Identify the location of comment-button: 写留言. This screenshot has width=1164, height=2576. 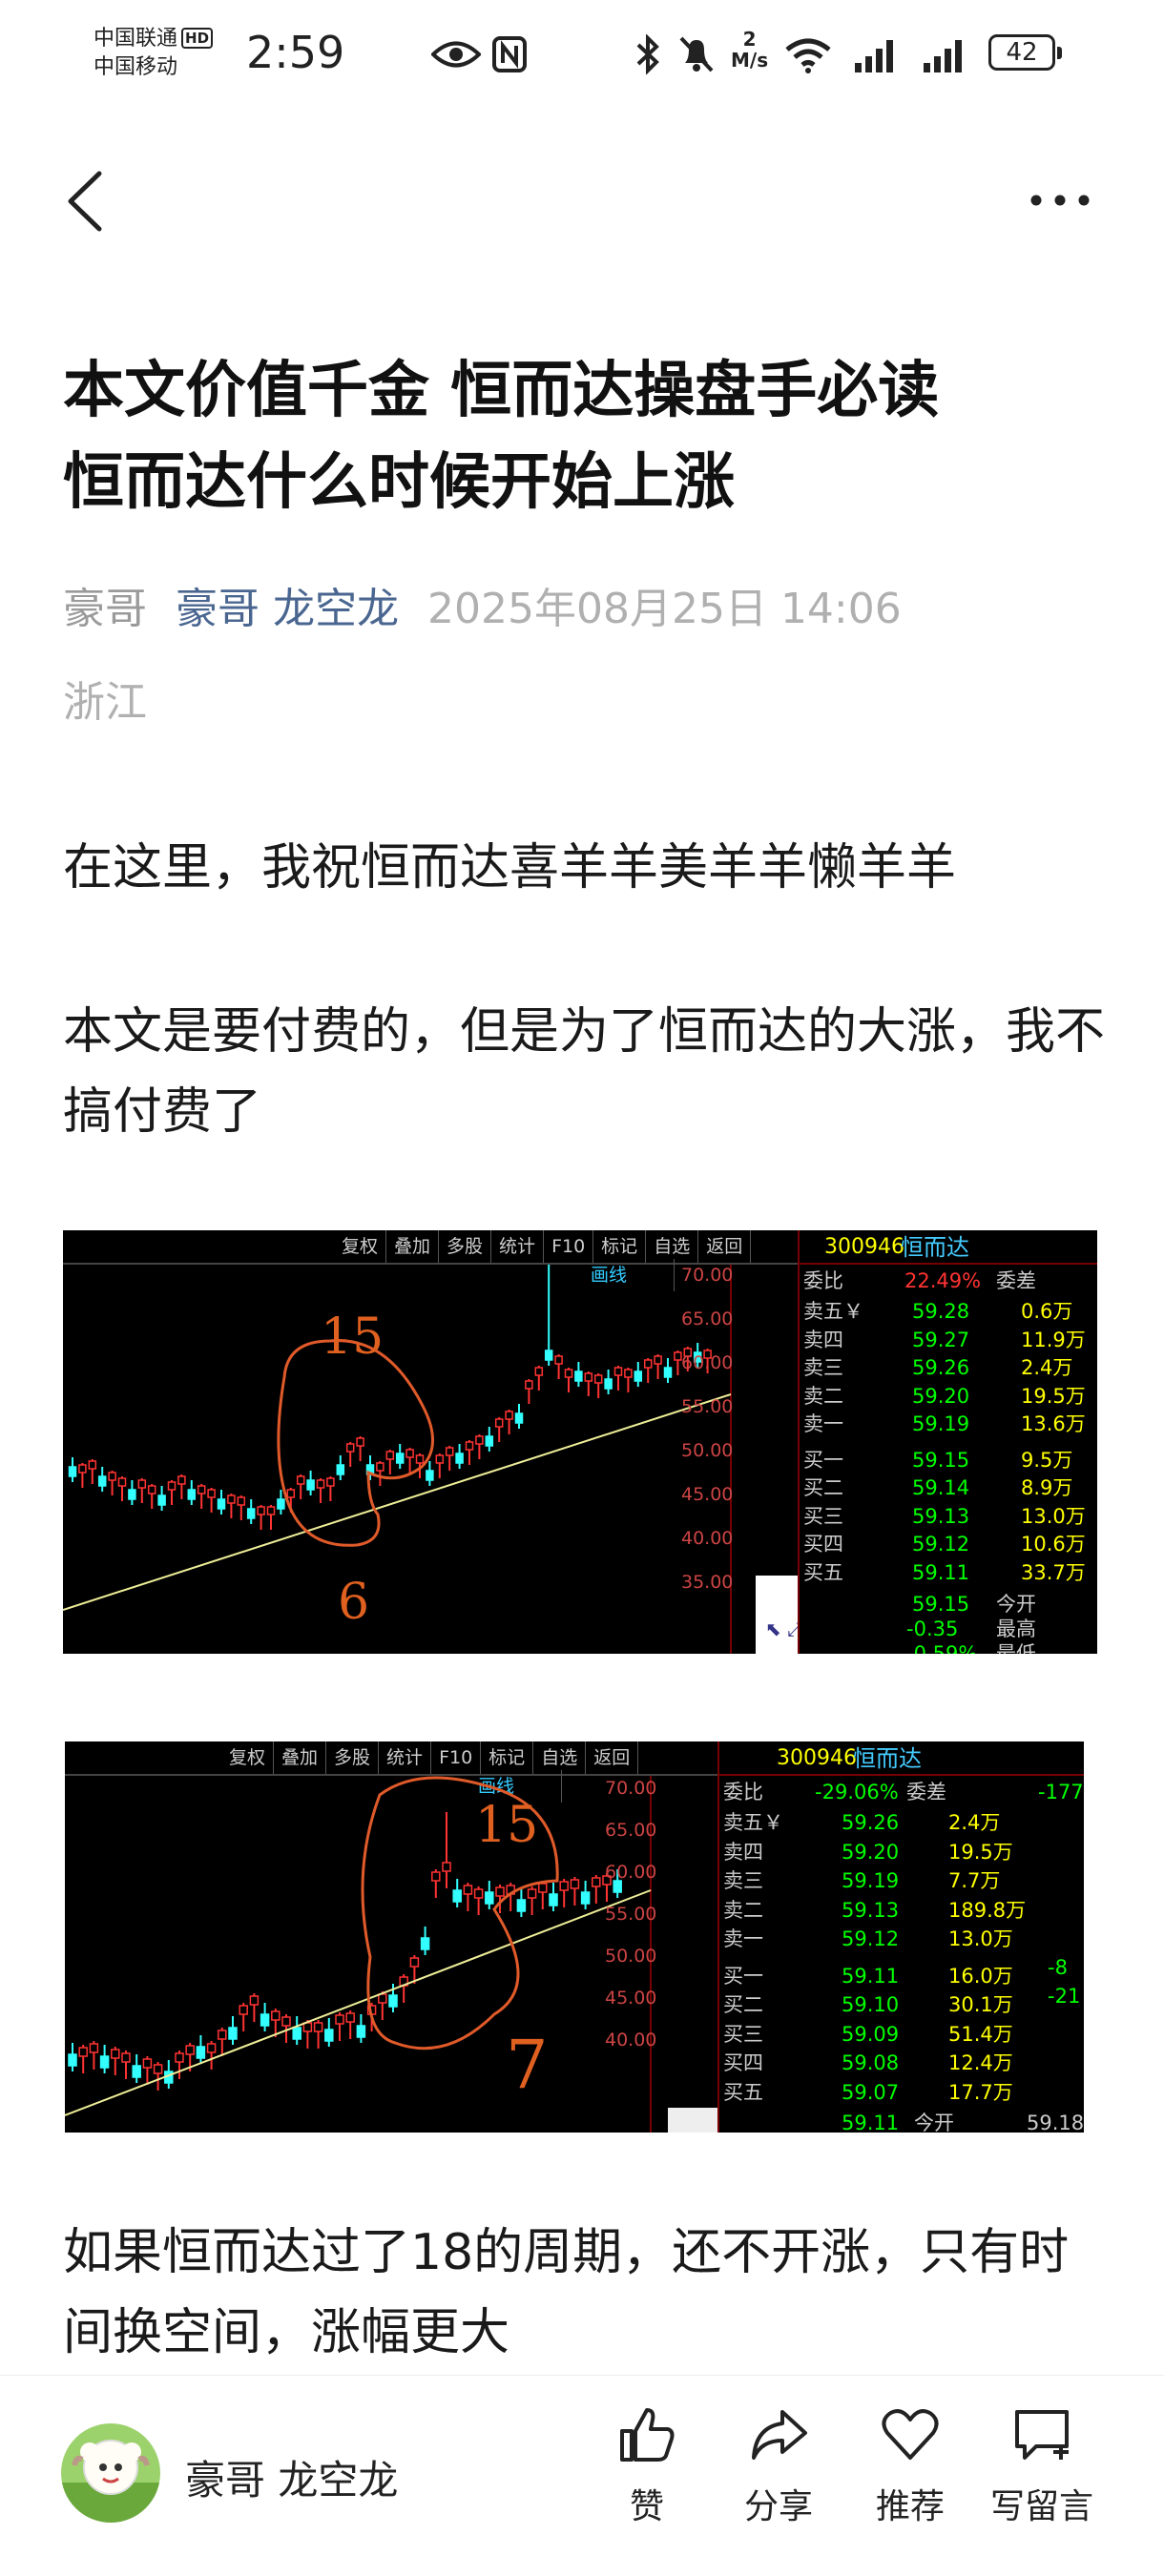
(1042, 2466).